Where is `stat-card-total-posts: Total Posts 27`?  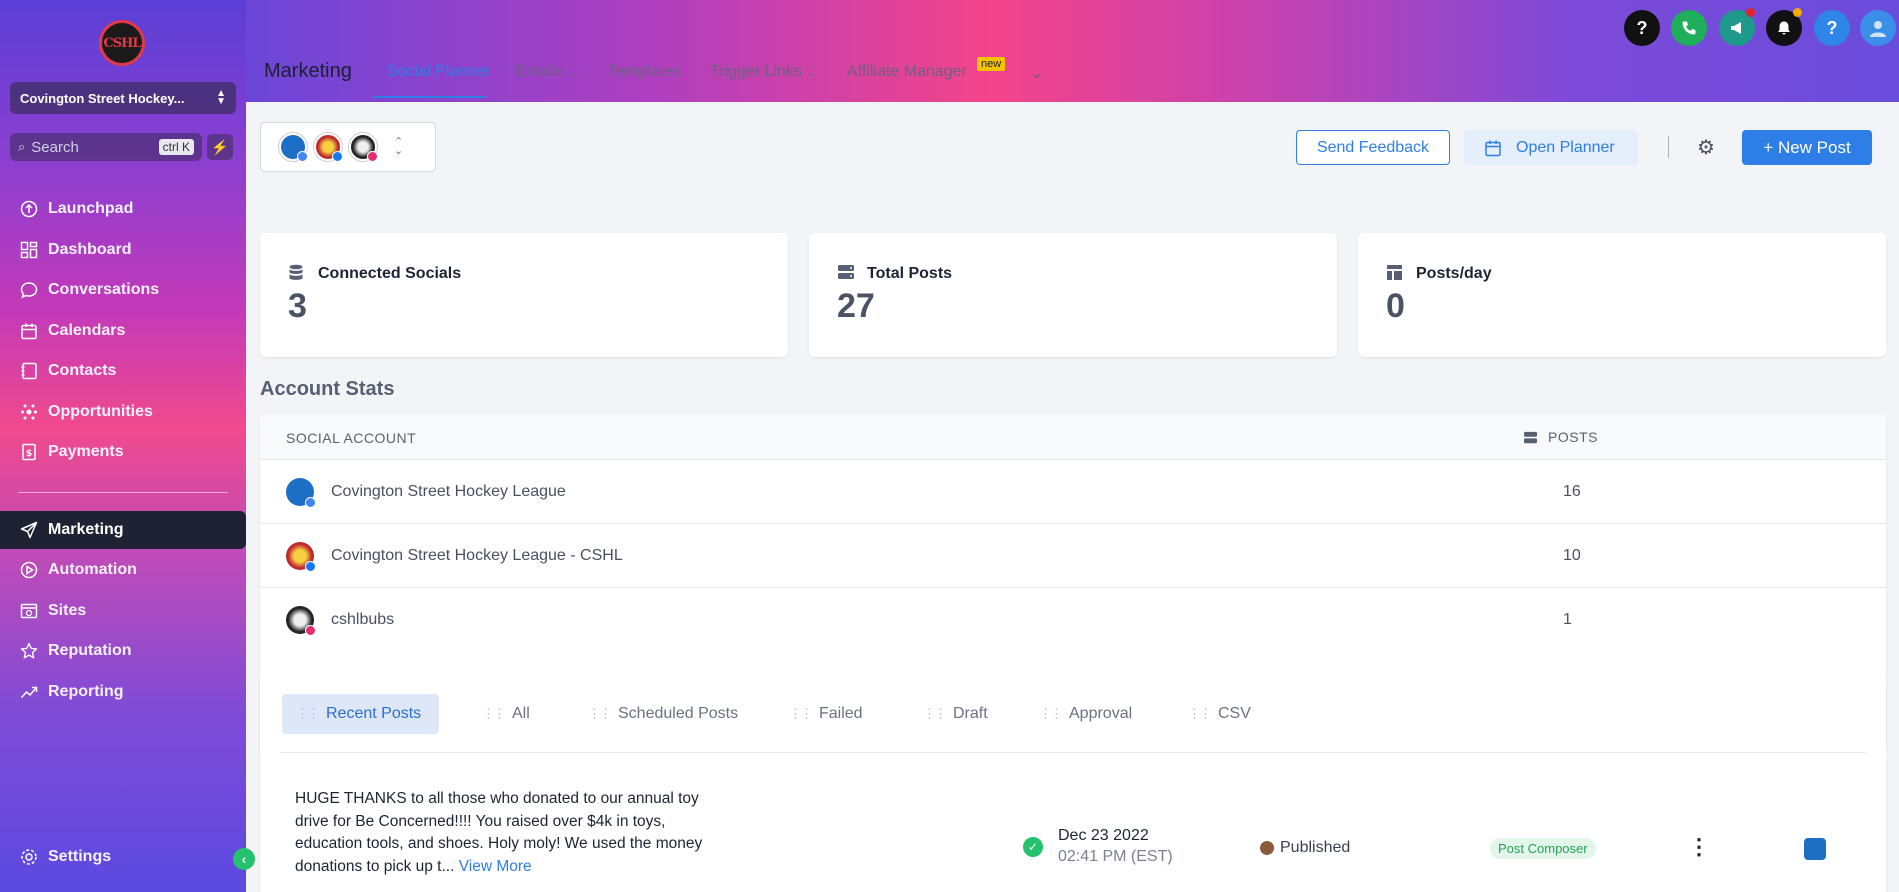
stat-card-total-posts: Total Posts 27 is located at coordinates (1073, 295).